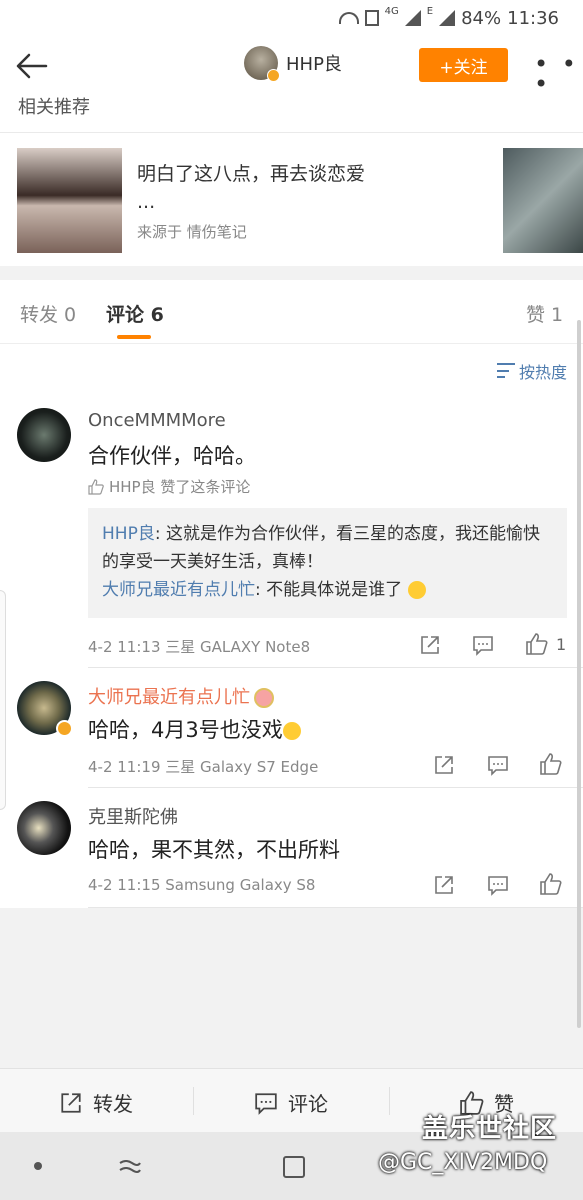 Image resolution: width=583 pixels, height=1200 pixels. I want to click on reply-author: HHP良, so click(128, 534).